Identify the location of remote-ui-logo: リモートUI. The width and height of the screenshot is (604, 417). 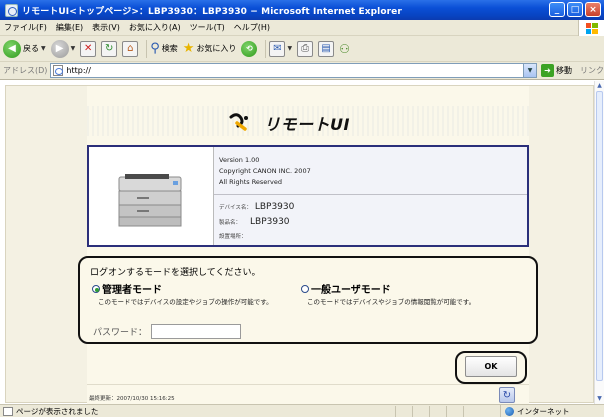
(289, 123).